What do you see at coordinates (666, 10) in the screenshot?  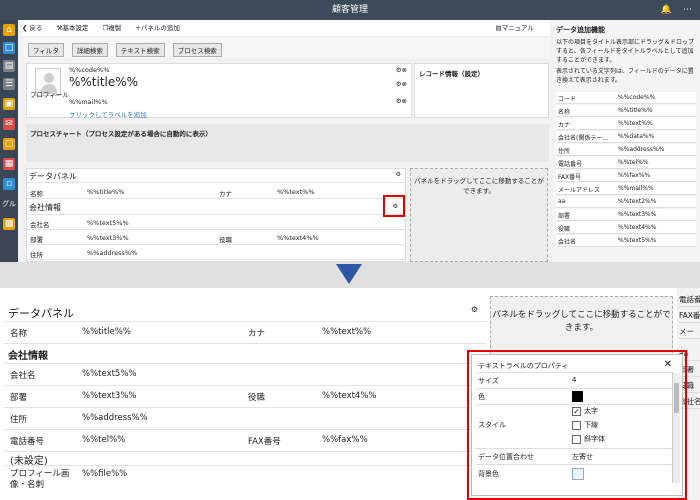 I see `bell-icon: 🔔` at bounding box center [666, 10].